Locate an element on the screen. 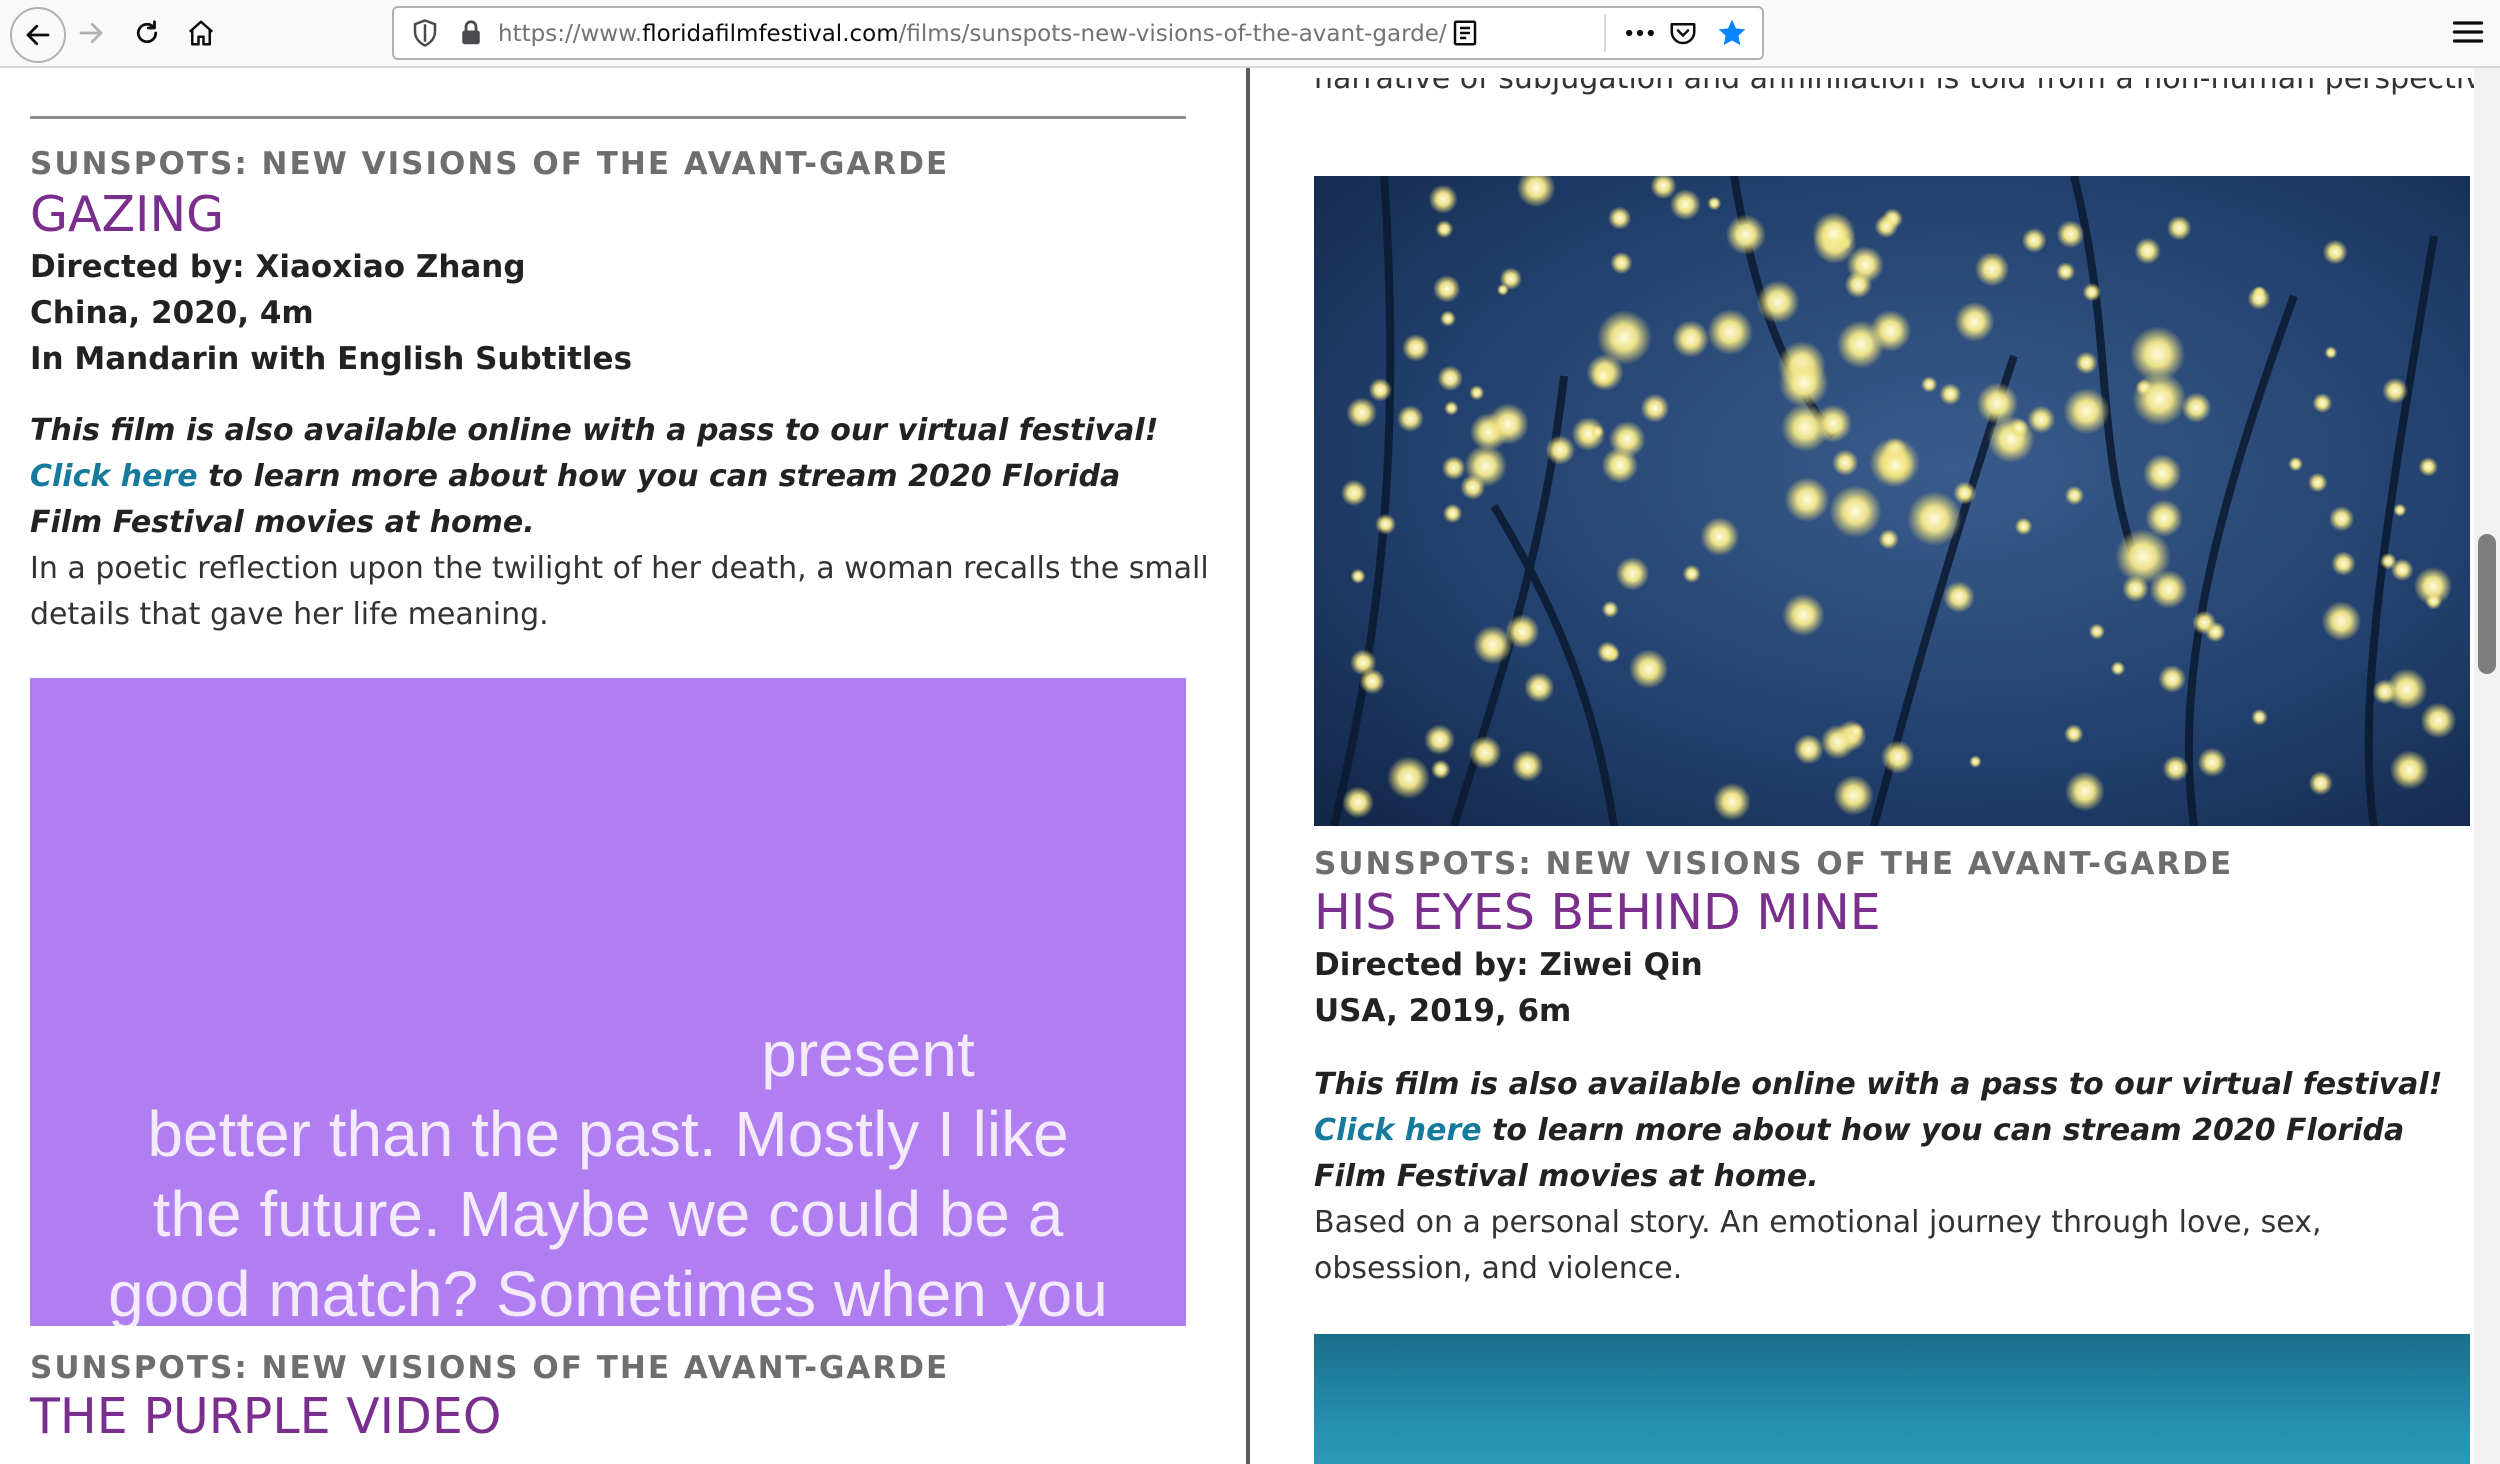  film-country-year: China, 2020, 4m is located at coordinates (172, 313).